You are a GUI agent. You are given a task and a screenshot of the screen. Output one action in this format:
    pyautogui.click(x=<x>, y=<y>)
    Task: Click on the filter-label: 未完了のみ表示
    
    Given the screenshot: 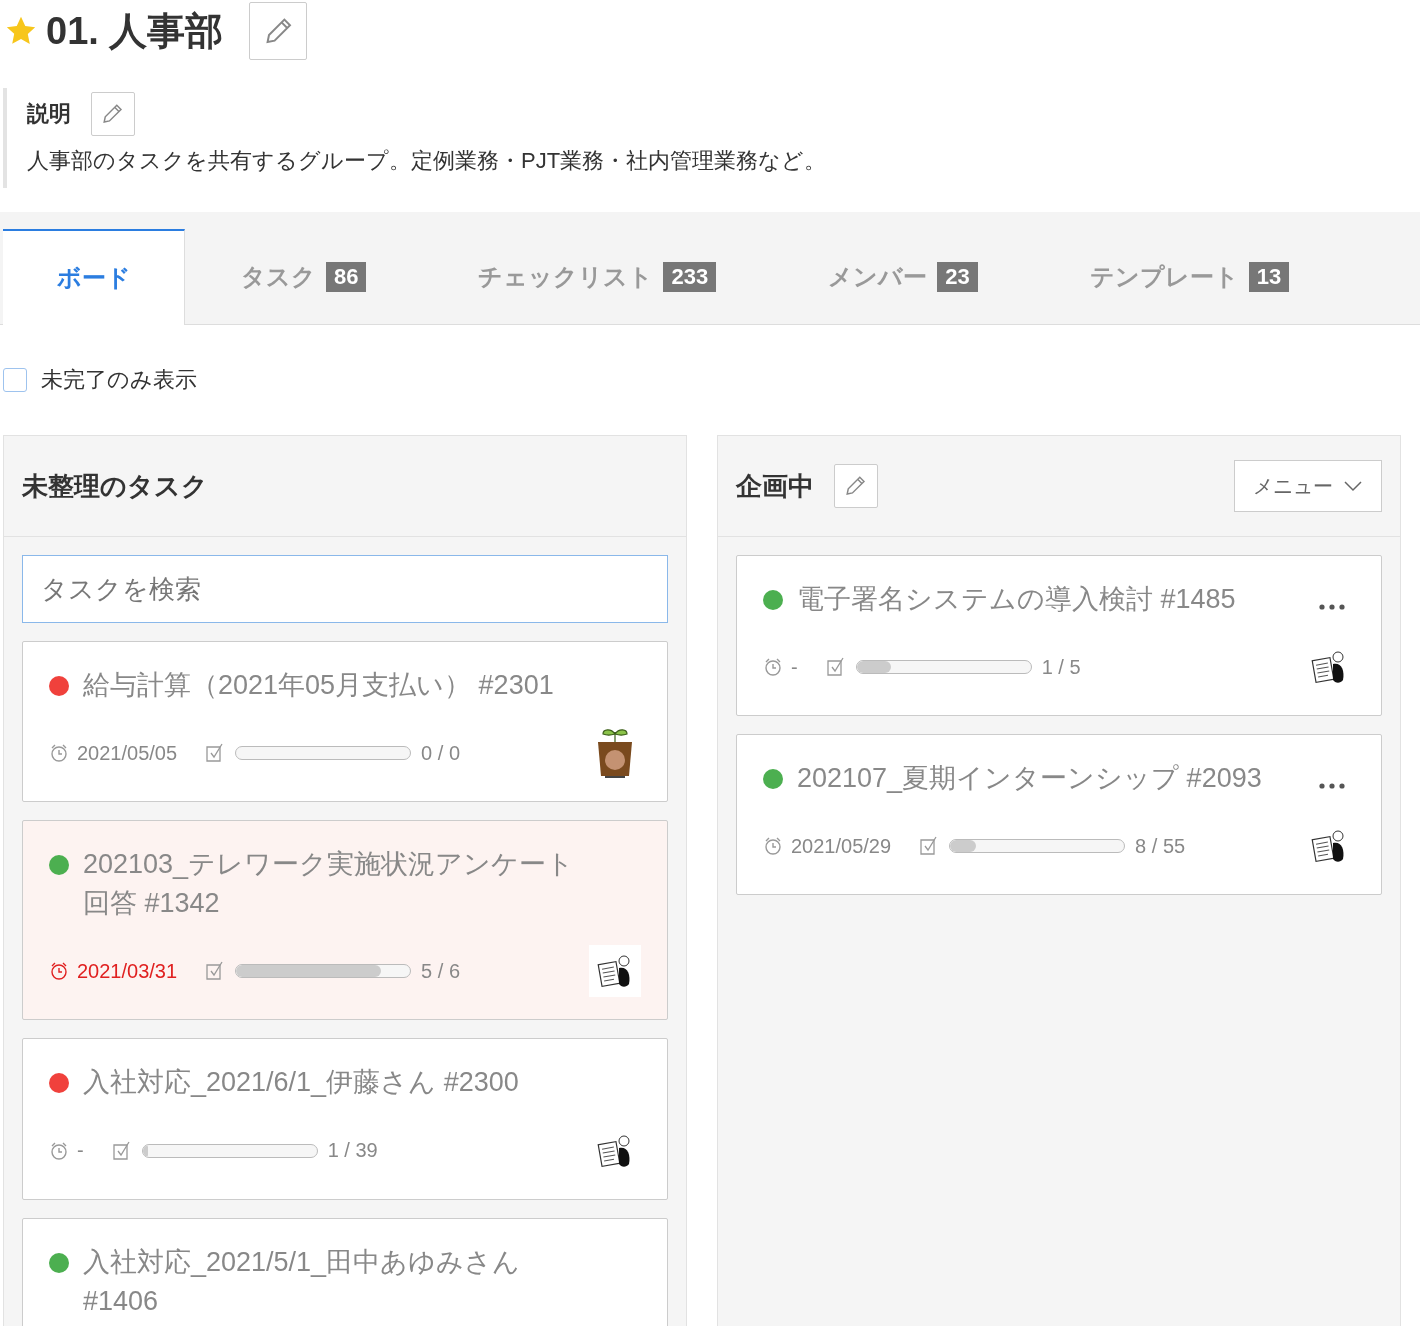 What is the action you would take?
    pyautogui.click(x=119, y=380)
    